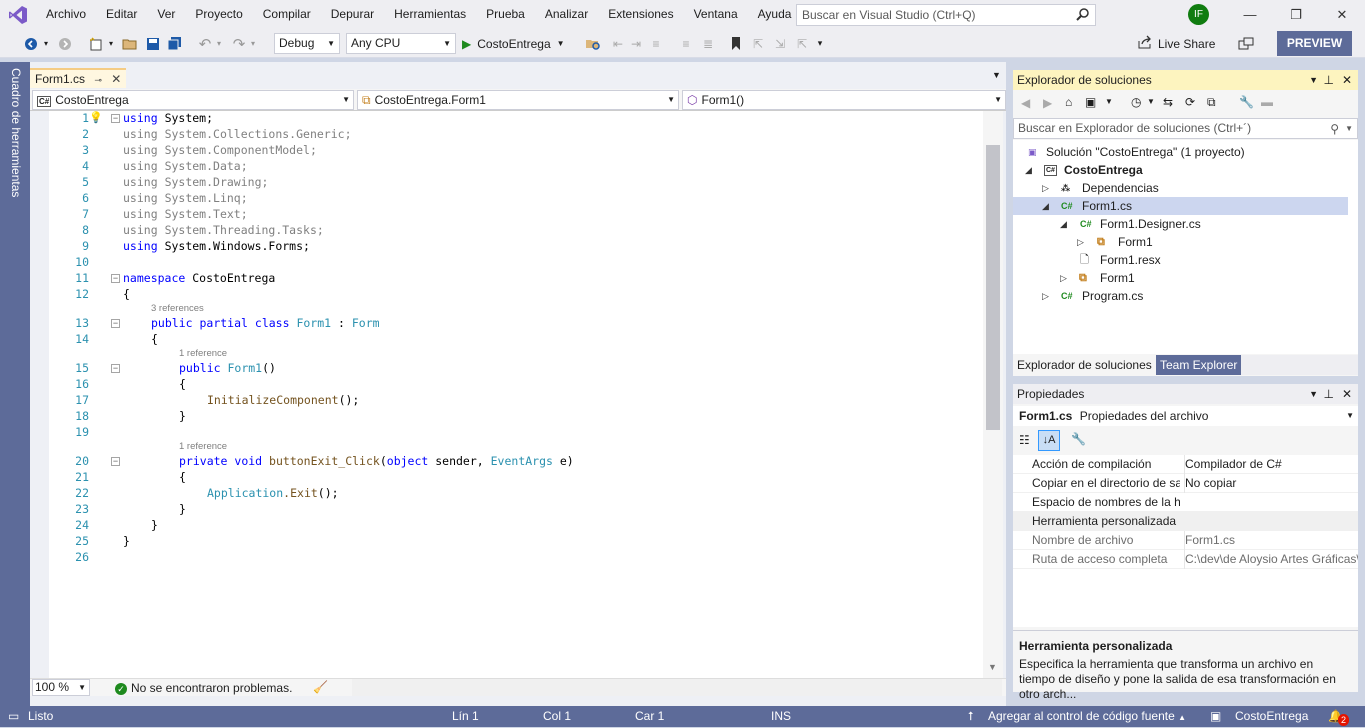 This screenshot has height=728, width=1365. Describe the element at coordinates (430, 14) in the screenshot. I see `menu-herramientas: Herramientas` at that location.